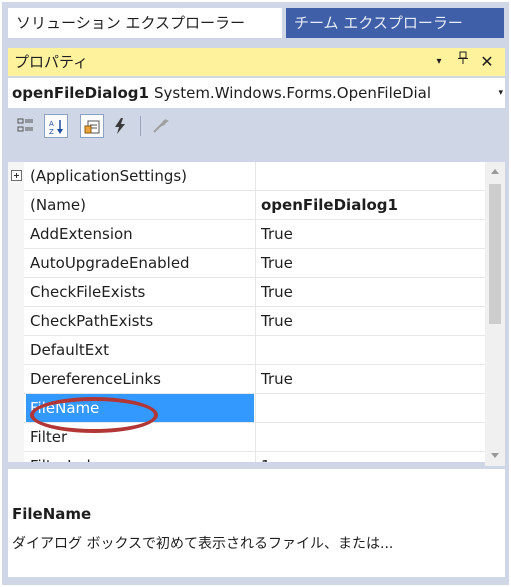 Image resolution: width=511 pixels, height=587 pixels. I want to click on object-type: System.Windows.Forms.OpenFileDial, so click(293, 93).